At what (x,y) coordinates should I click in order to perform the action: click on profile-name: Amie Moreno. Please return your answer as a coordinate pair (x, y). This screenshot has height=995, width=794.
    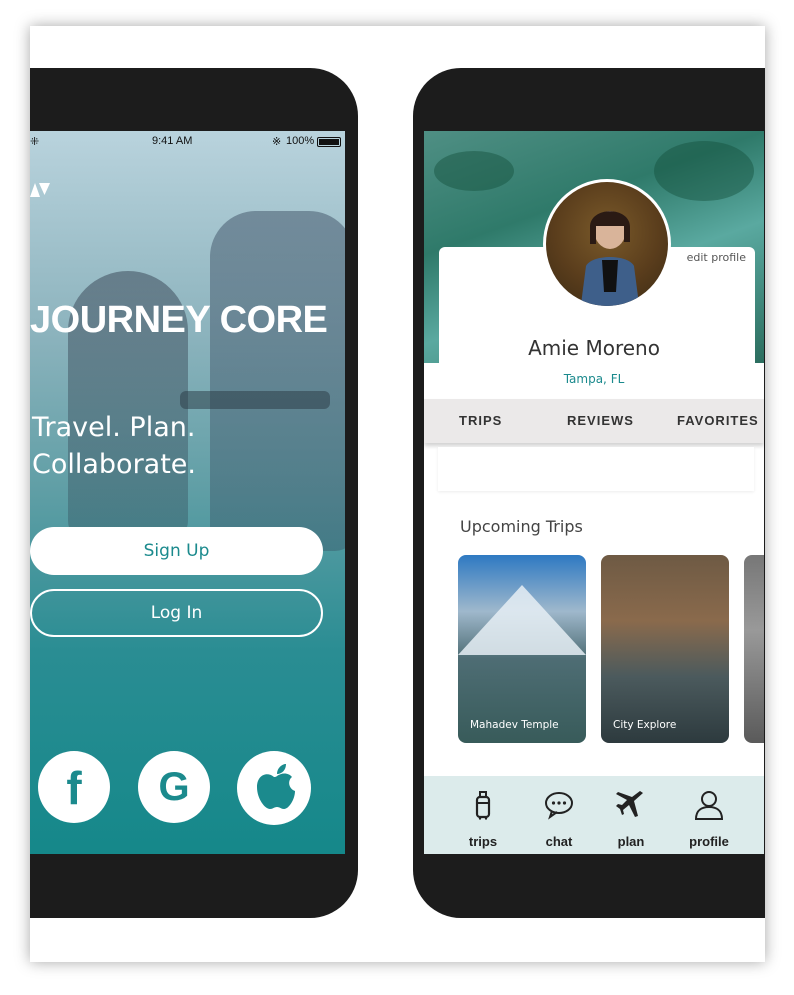
    Looking at the image, I should click on (594, 348).